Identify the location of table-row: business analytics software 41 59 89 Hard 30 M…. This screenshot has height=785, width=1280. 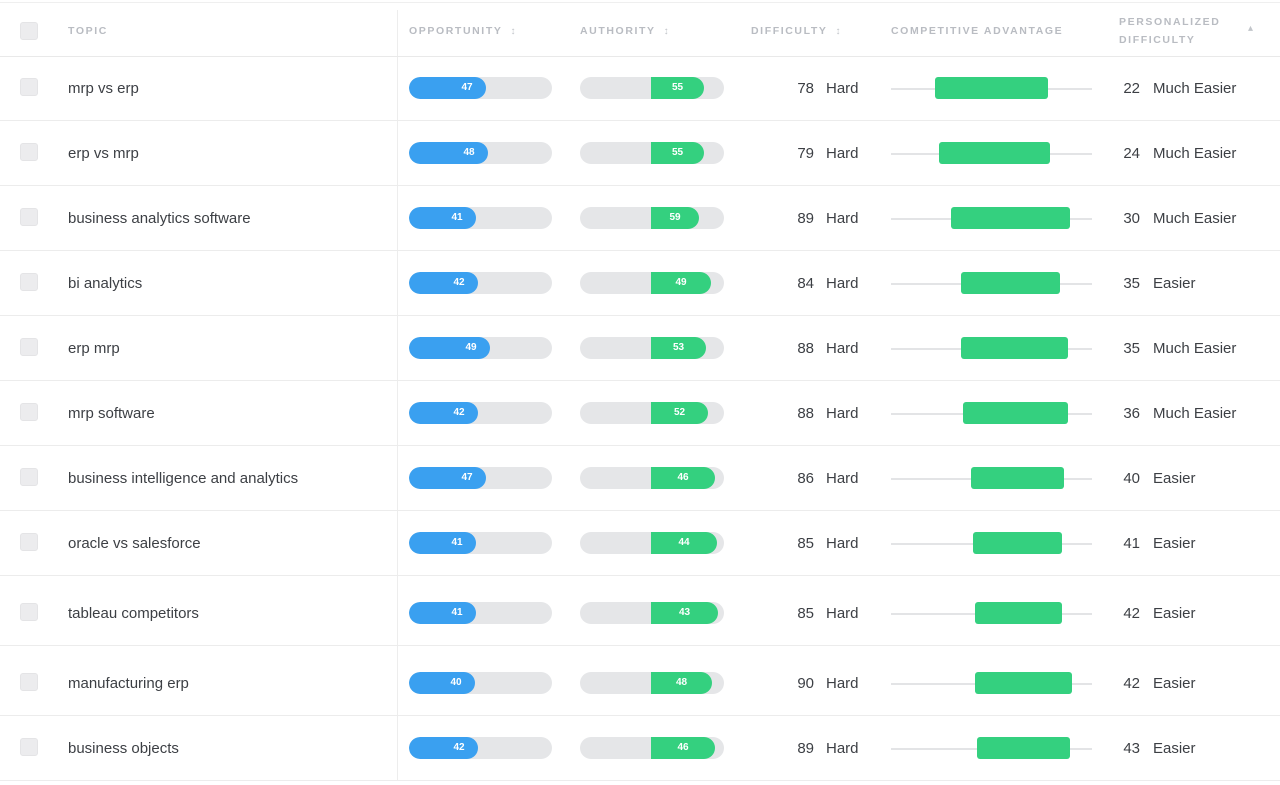
(640, 218).